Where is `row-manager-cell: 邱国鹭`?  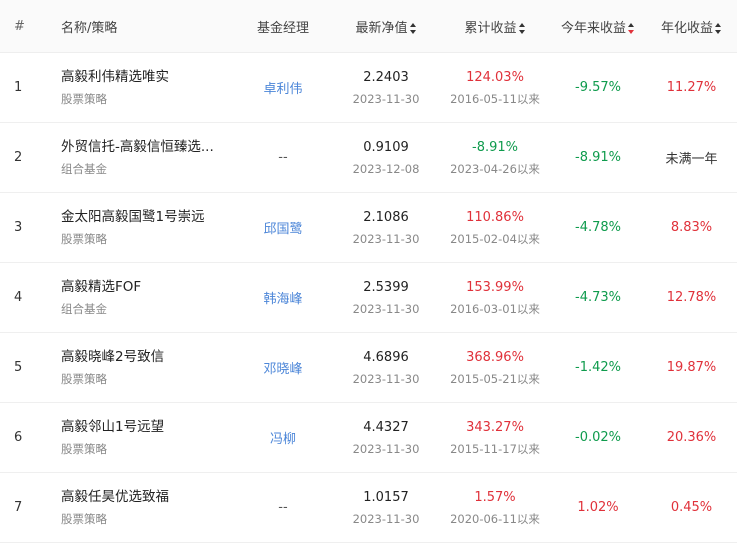
row-manager-cell: 邱国鹭 is located at coordinates (283, 227).